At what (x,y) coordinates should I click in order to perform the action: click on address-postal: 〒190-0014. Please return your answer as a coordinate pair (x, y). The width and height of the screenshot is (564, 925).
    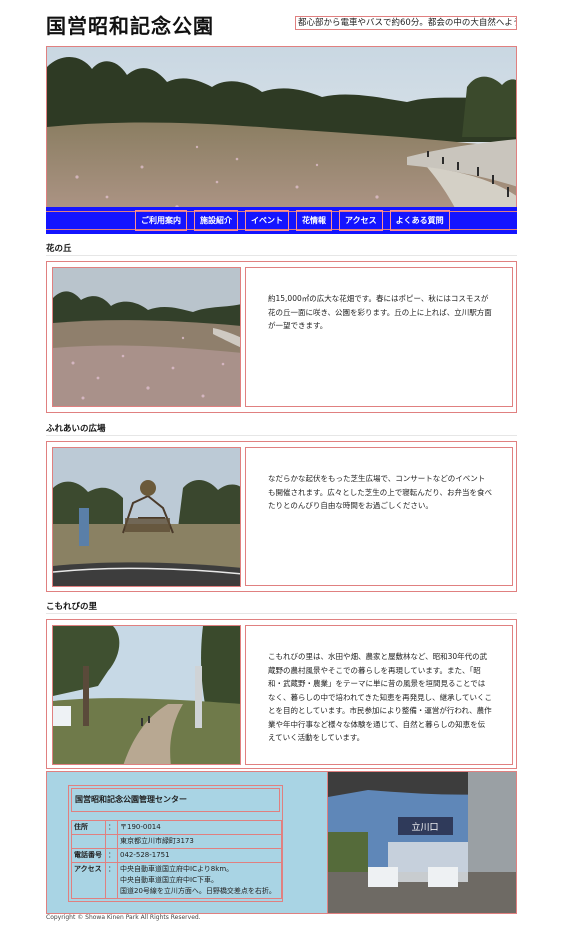
    Looking at the image, I should click on (140, 827).